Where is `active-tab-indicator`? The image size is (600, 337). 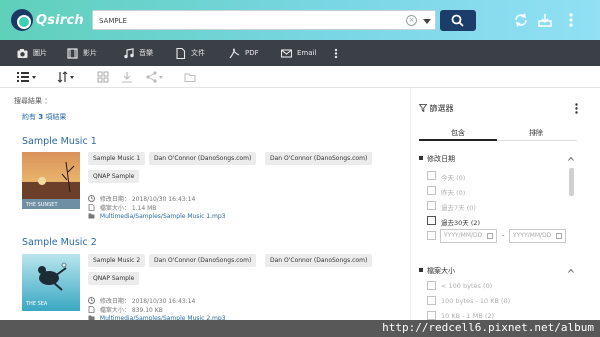
active-tab-indicator is located at coordinates (458, 140).